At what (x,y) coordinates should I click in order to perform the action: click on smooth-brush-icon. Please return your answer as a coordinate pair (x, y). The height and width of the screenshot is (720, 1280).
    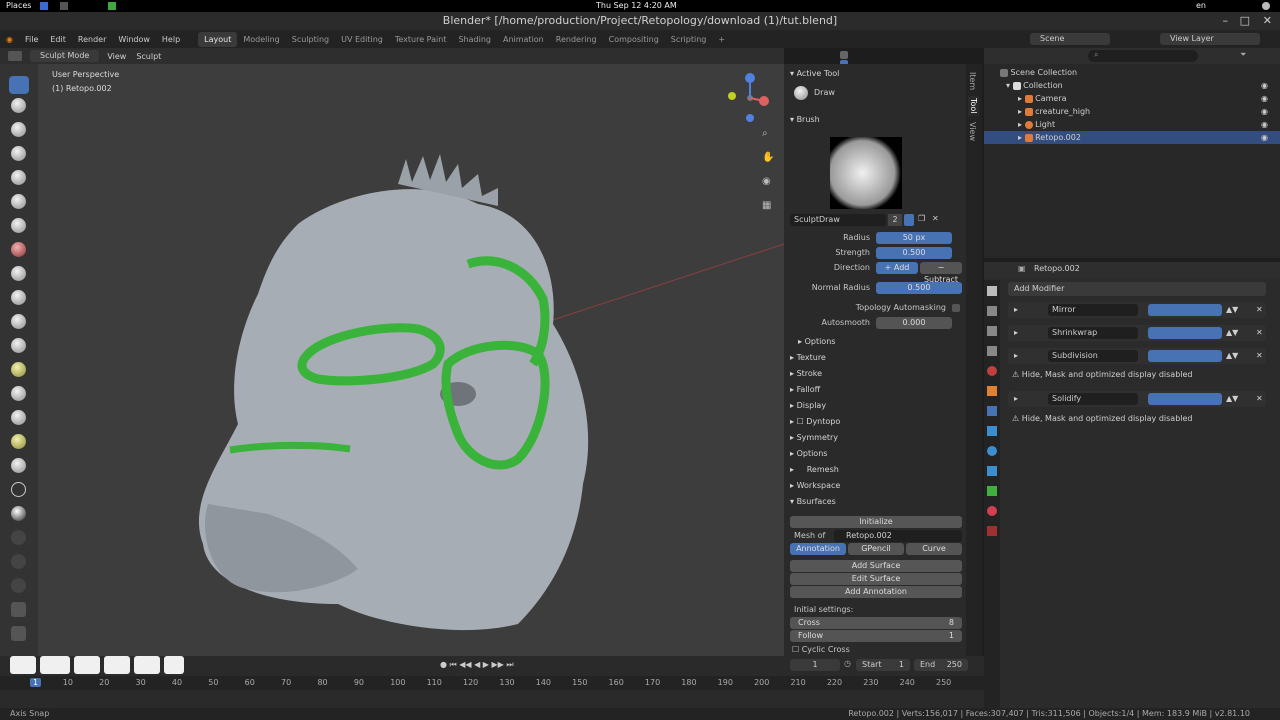
    Looking at the image, I should click on (18, 249).